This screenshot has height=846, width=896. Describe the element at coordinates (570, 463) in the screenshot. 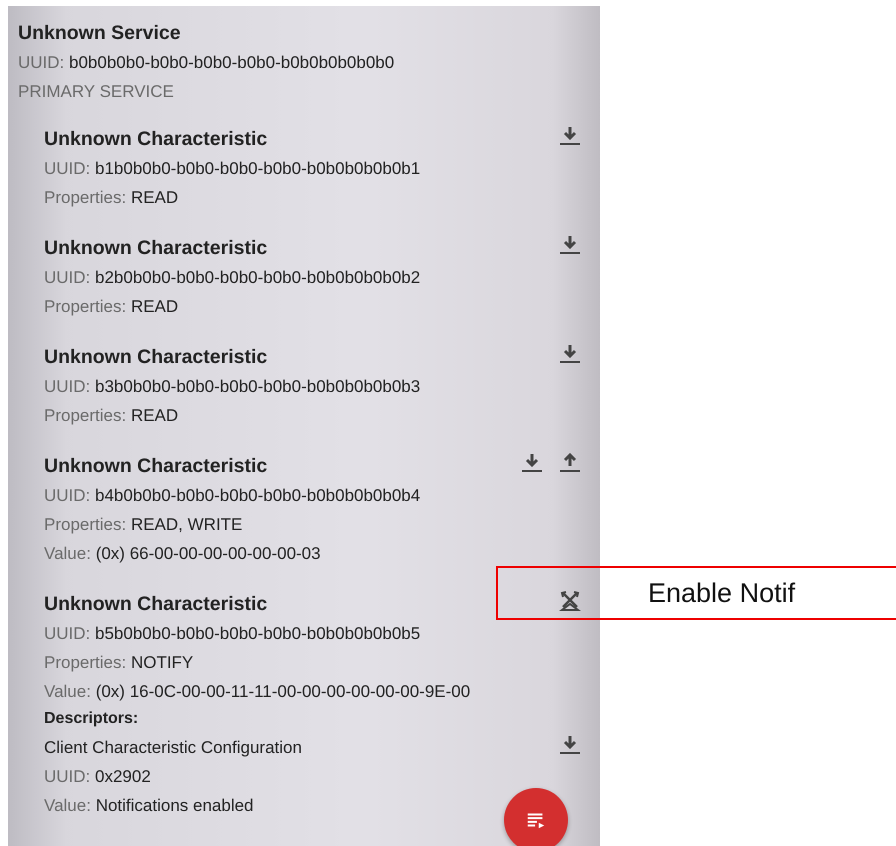

I see `upload-icon` at that location.